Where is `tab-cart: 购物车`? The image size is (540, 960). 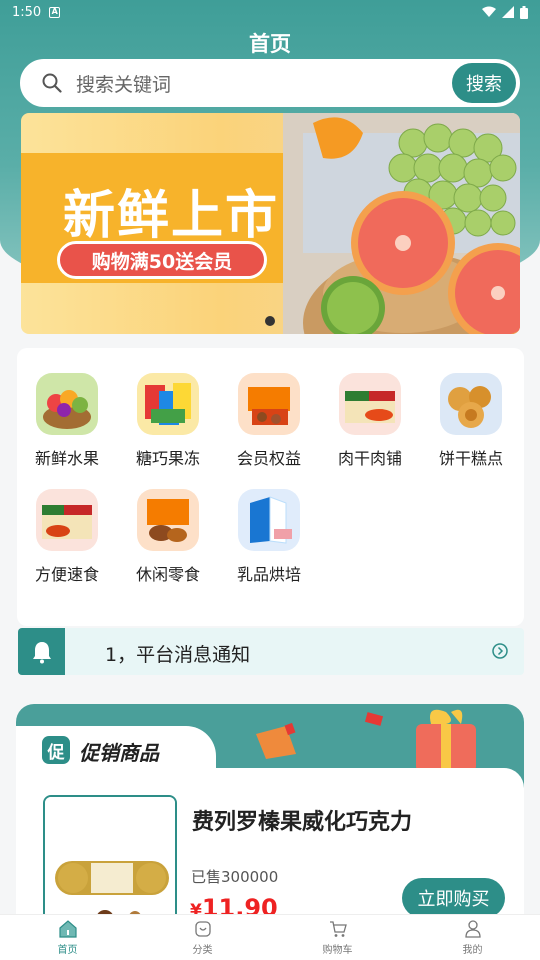 tab-cart: 购物车 is located at coordinates (337, 937).